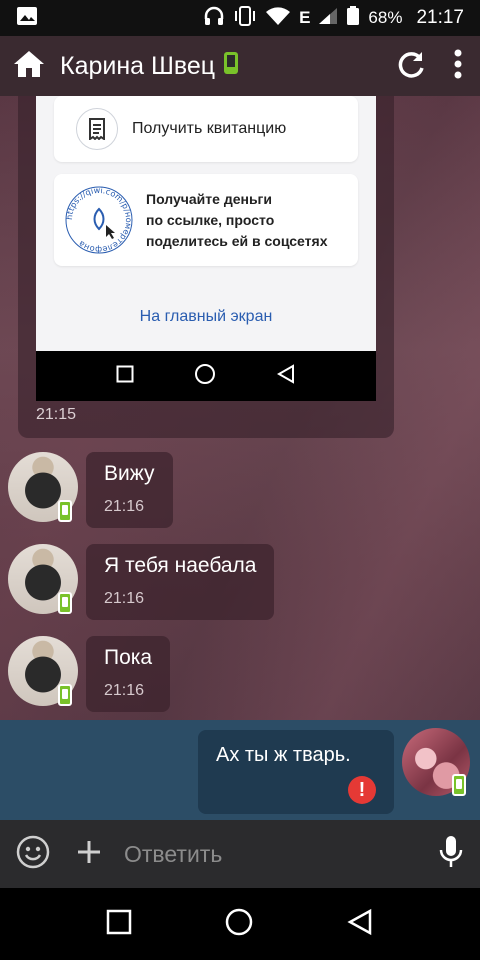 The width and height of the screenshot is (480, 960). What do you see at coordinates (278, 18) in the screenshot?
I see `wifi-icon` at bounding box center [278, 18].